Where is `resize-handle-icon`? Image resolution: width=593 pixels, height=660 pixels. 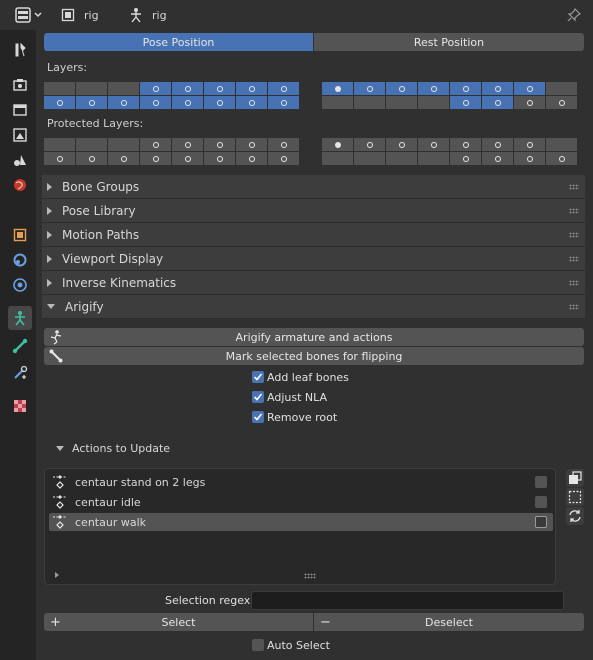 resize-handle-icon is located at coordinates (310, 576).